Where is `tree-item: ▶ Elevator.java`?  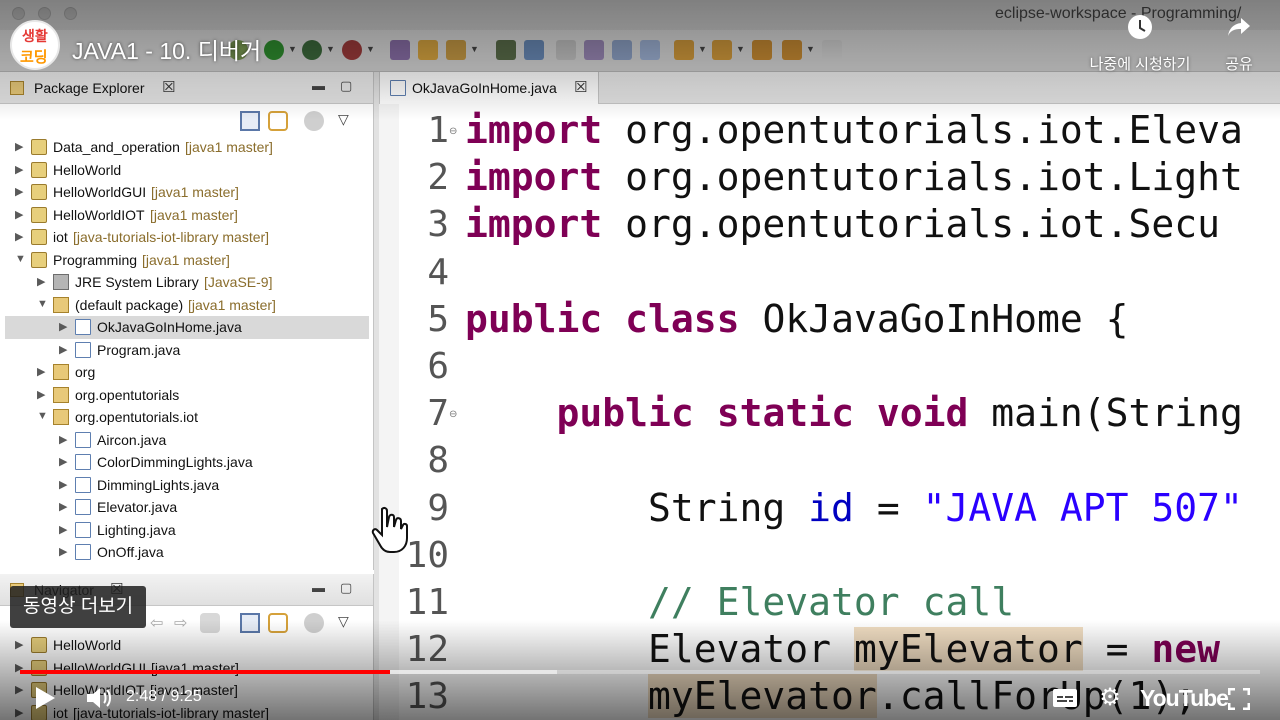 tree-item: ▶ Elevator.java is located at coordinates (187, 507).